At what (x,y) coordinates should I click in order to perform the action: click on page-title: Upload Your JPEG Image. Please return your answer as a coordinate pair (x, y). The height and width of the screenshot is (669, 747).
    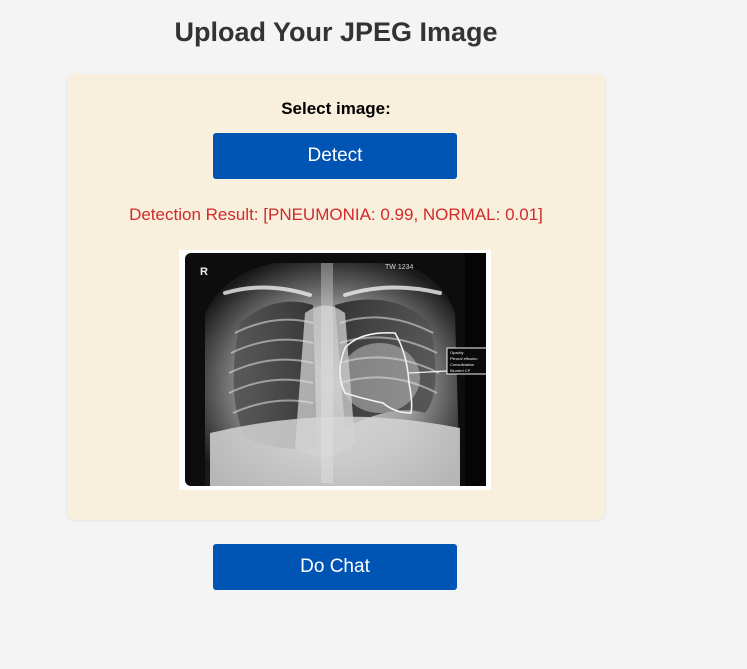
    Looking at the image, I should click on (336, 32).